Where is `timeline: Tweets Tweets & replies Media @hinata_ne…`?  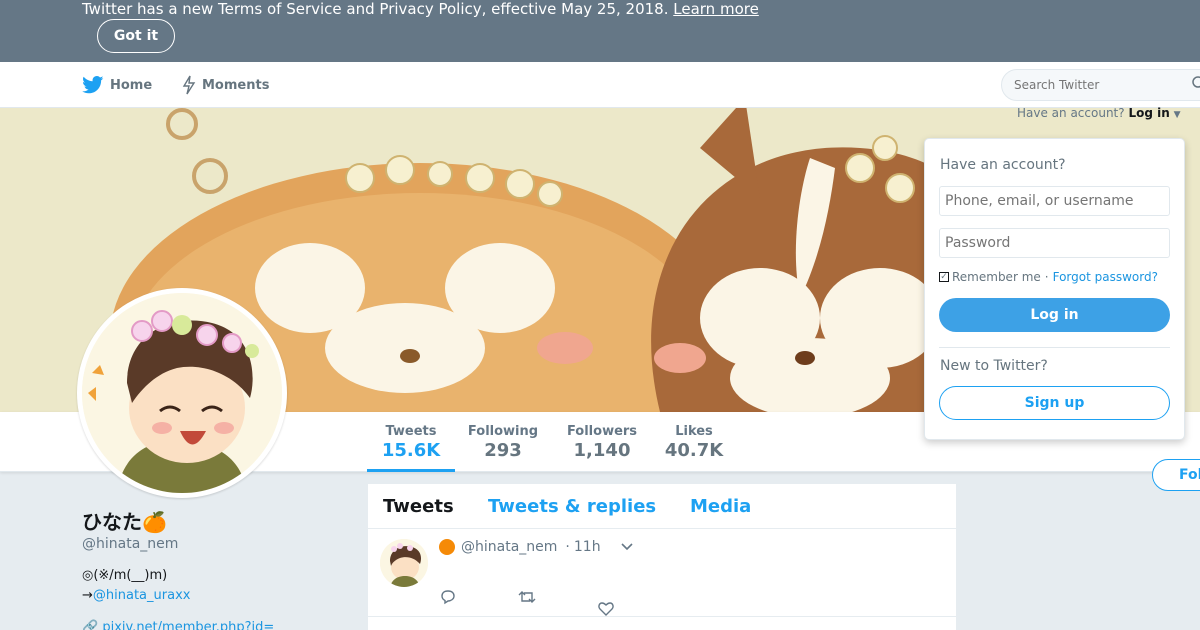 timeline: Tweets Tweets & replies Media @hinata_ne… is located at coordinates (662, 557).